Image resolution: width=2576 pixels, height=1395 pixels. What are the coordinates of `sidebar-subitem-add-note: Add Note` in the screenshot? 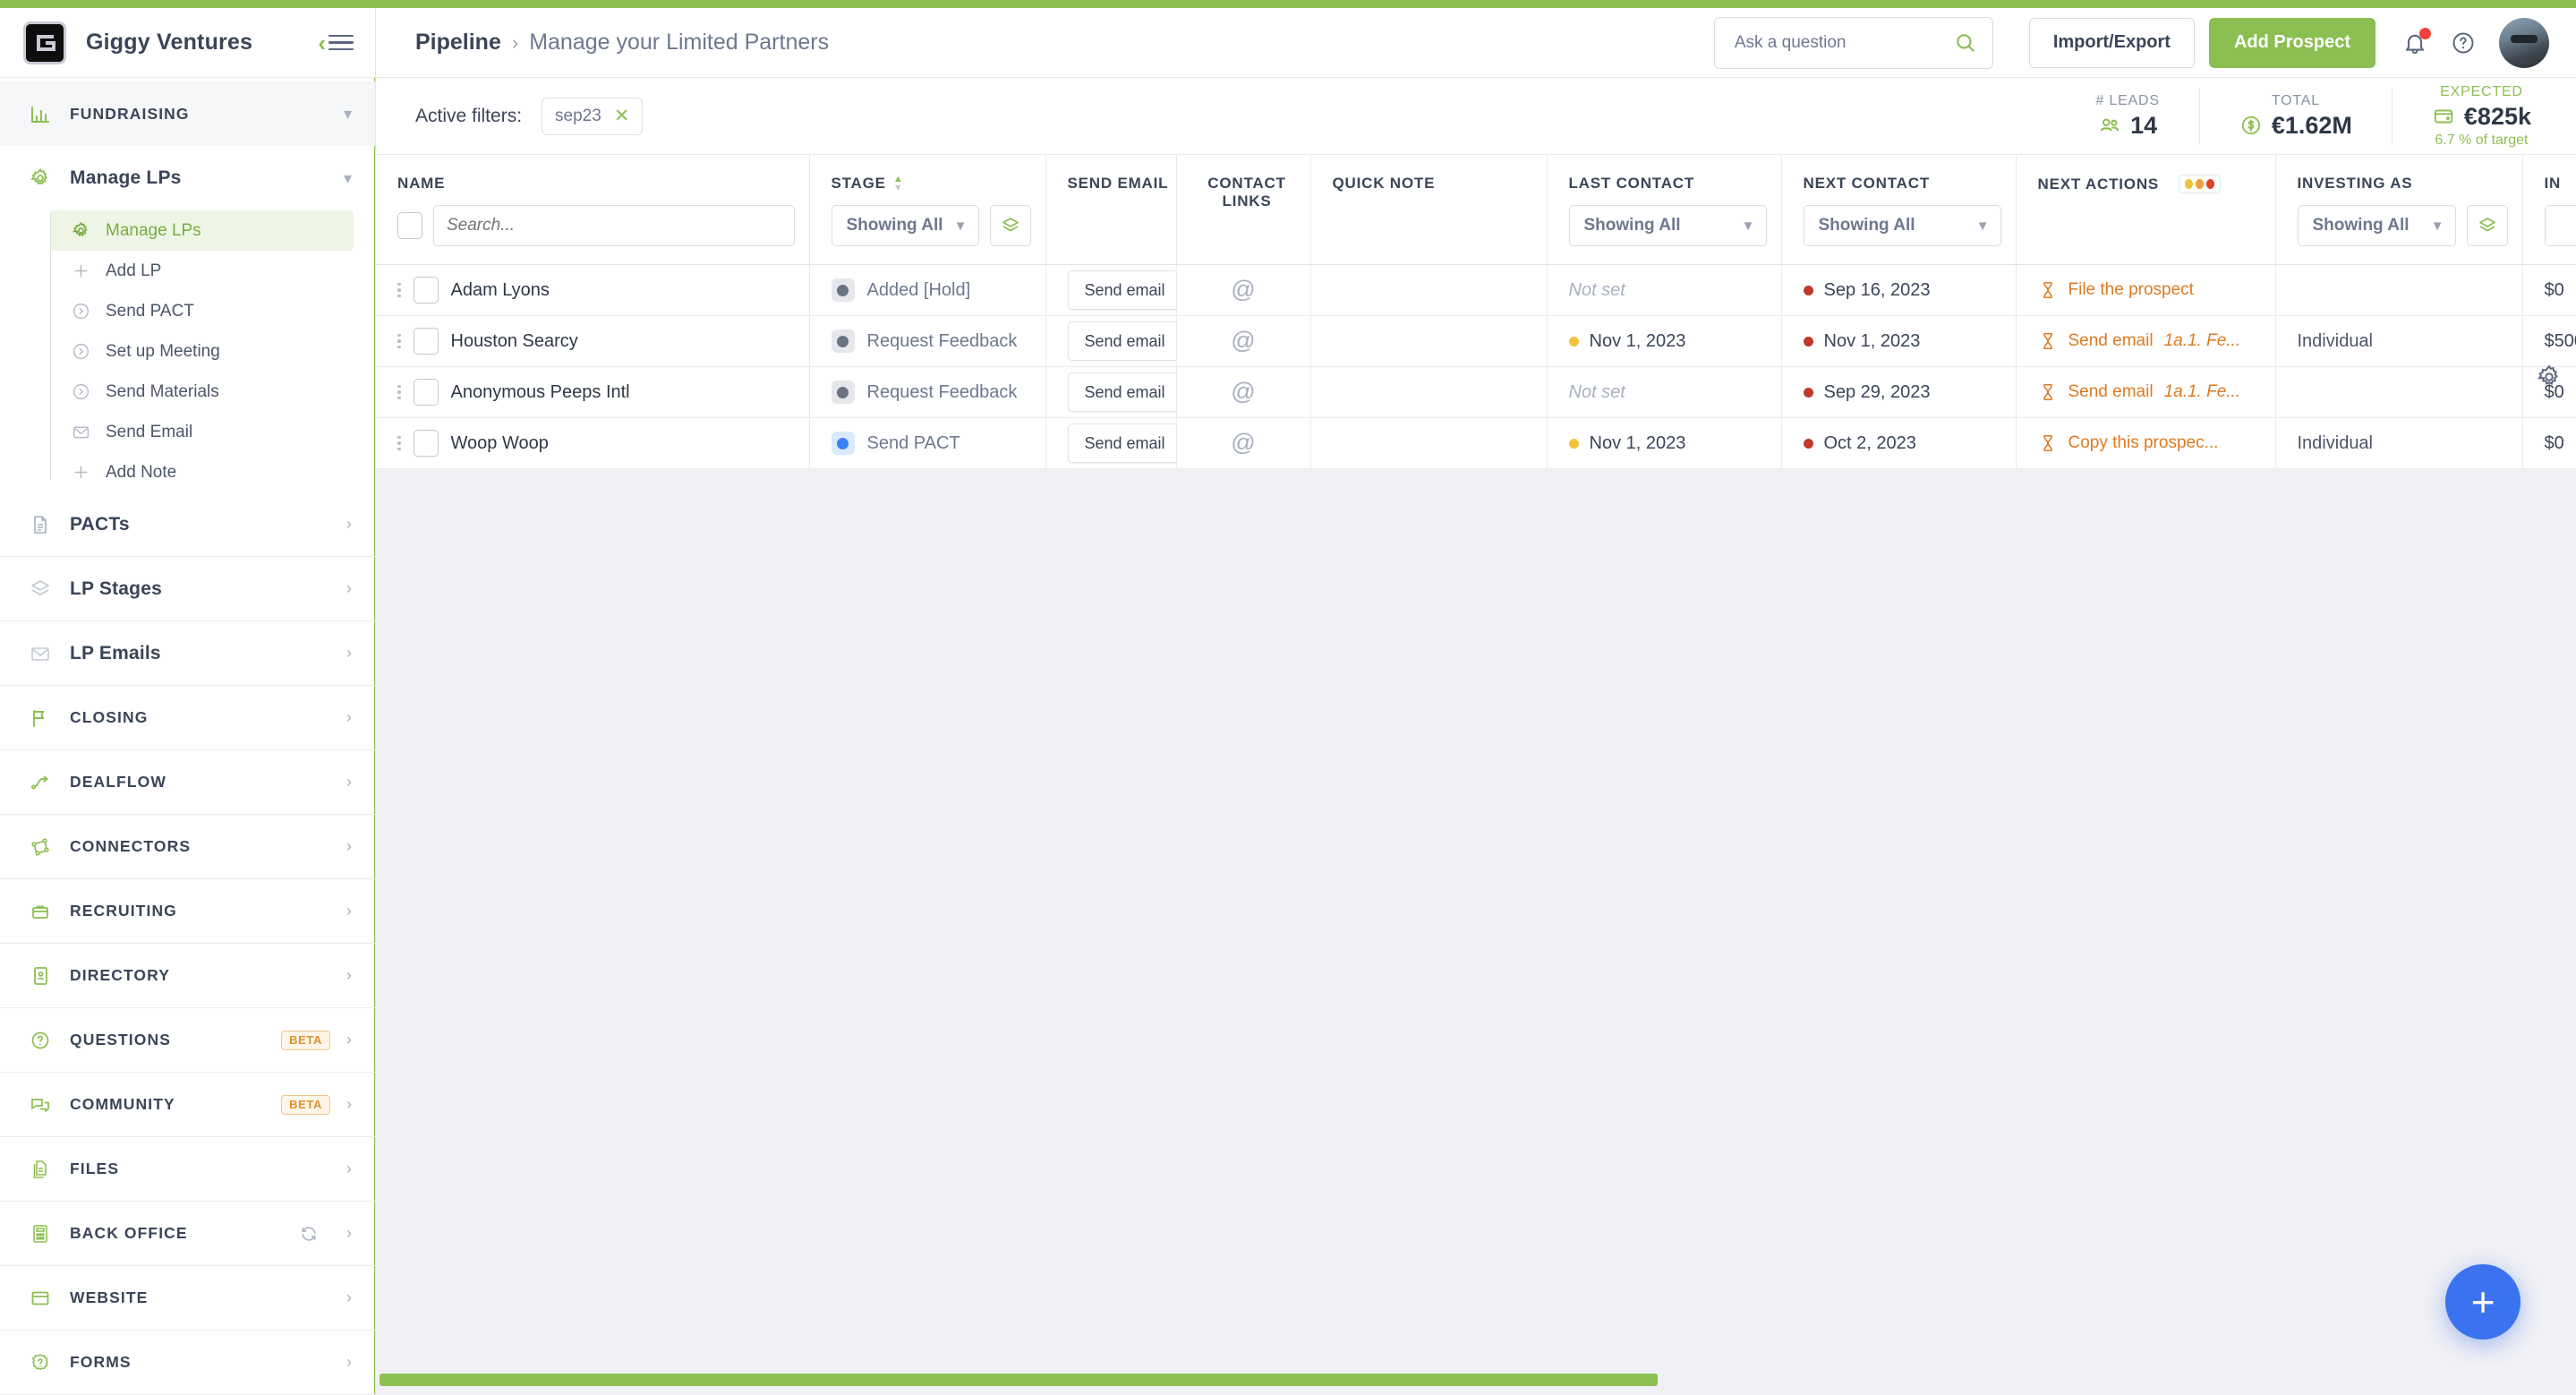 It's located at (202, 472).